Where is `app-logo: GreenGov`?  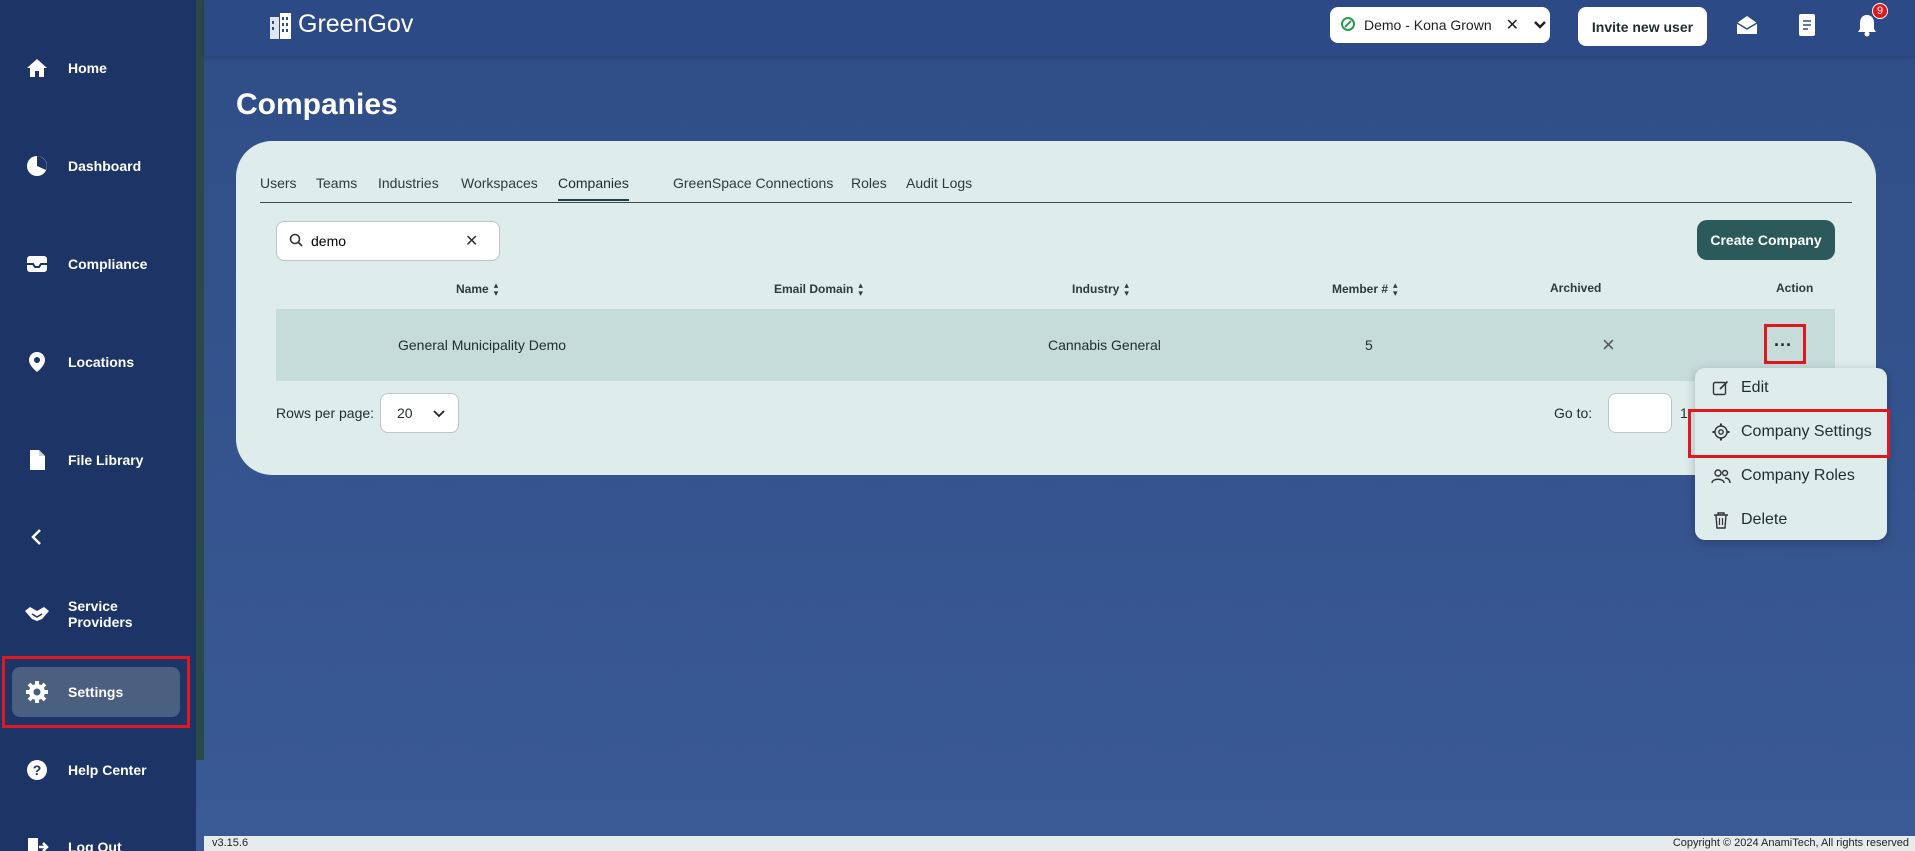
app-logo: GreenGov is located at coordinates (340, 24).